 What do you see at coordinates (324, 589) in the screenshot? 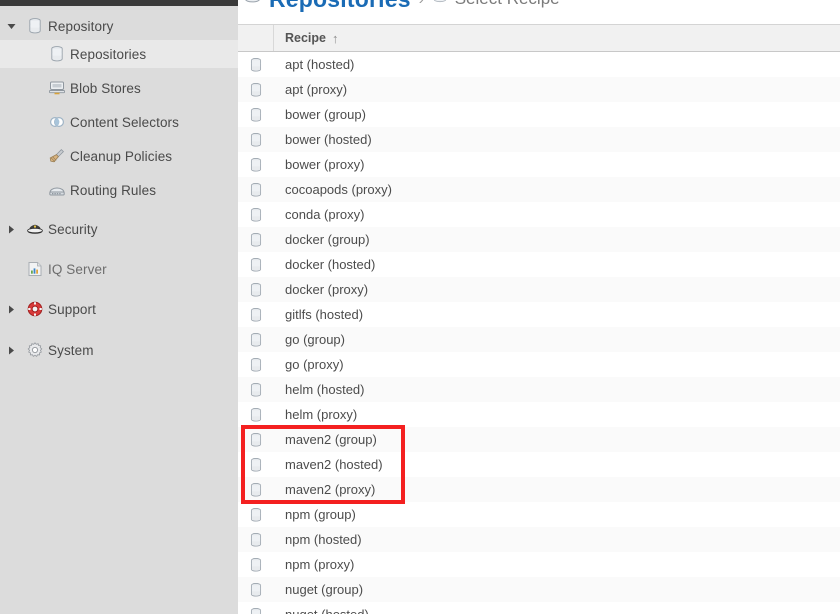
I see `recipe-cell: nuget (group)` at bounding box center [324, 589].